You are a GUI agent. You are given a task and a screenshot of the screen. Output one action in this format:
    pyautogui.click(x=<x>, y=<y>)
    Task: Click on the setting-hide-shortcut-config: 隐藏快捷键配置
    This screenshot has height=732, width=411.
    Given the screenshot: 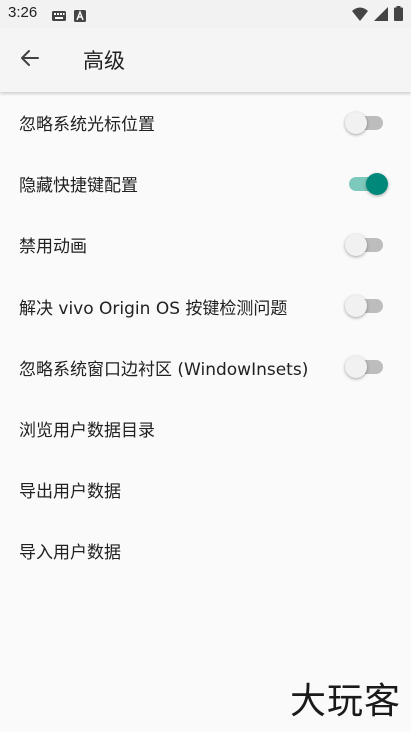 What is the action you would take?
    pyautogui.click(x=205, y=183)
    